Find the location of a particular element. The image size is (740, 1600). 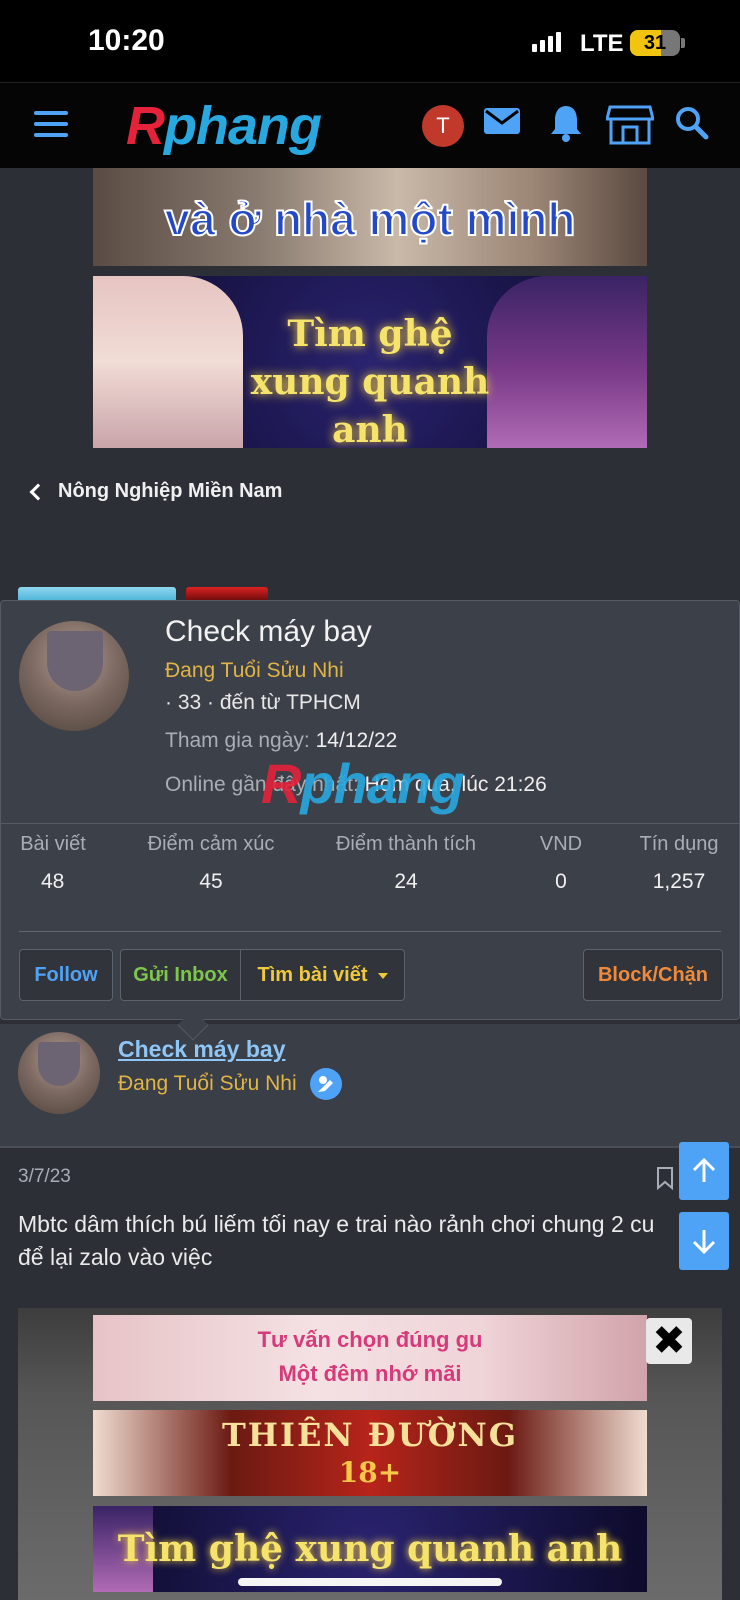

battery-icon: 31 is located at coordinates (655, 43).